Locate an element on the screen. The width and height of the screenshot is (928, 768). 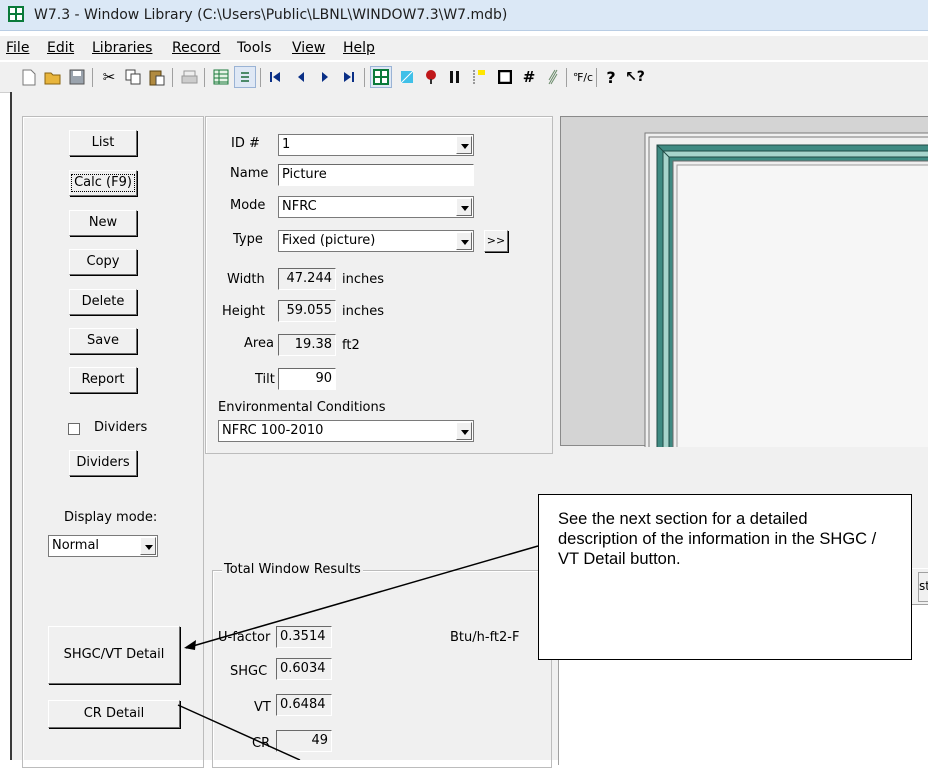
shgc-vt-detail-button: SHGC/VT Detail is located at coordinates (114, 655).